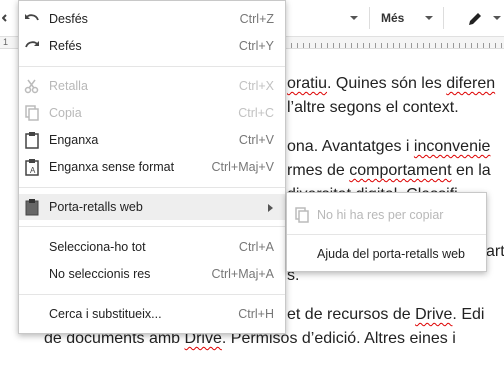 This screenshot has width=504, height=372. What do you see at coordinates (373, 107) in the screenshot?
I see `doc-line: l’altre segons el context.` at bounding box center [373, 107].